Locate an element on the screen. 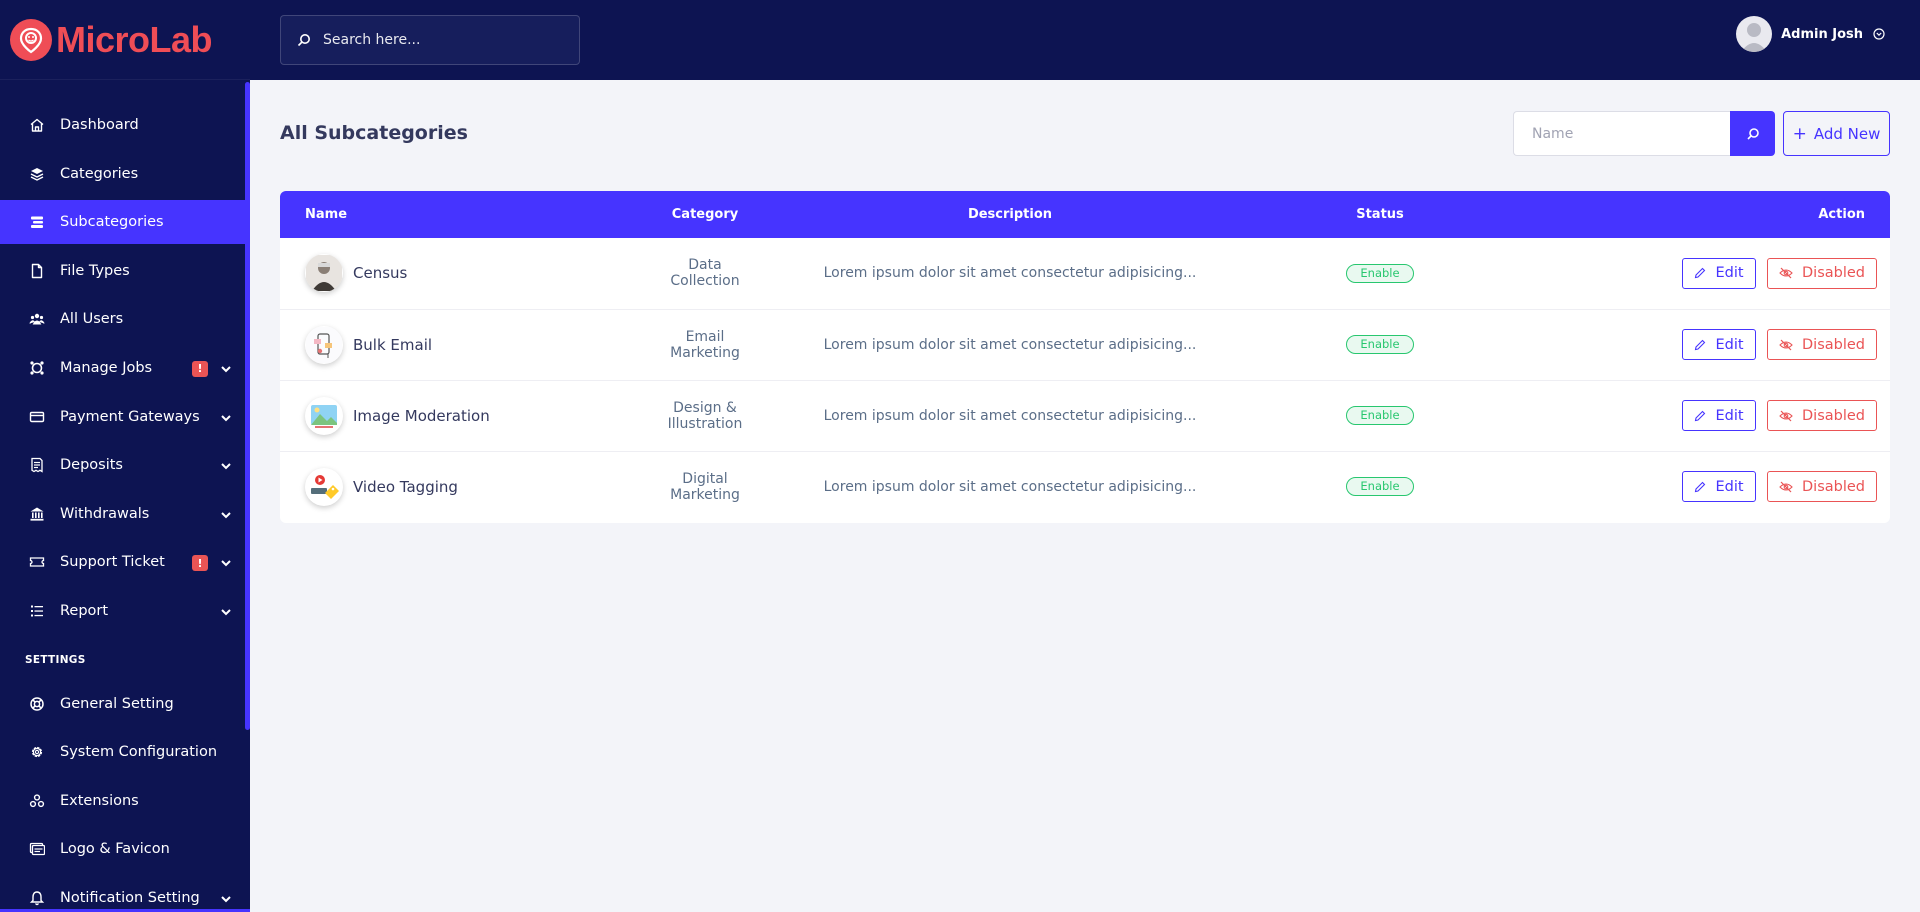 This screenshot has width=1920, height=912. search-input is located at coordinates (443, 40).